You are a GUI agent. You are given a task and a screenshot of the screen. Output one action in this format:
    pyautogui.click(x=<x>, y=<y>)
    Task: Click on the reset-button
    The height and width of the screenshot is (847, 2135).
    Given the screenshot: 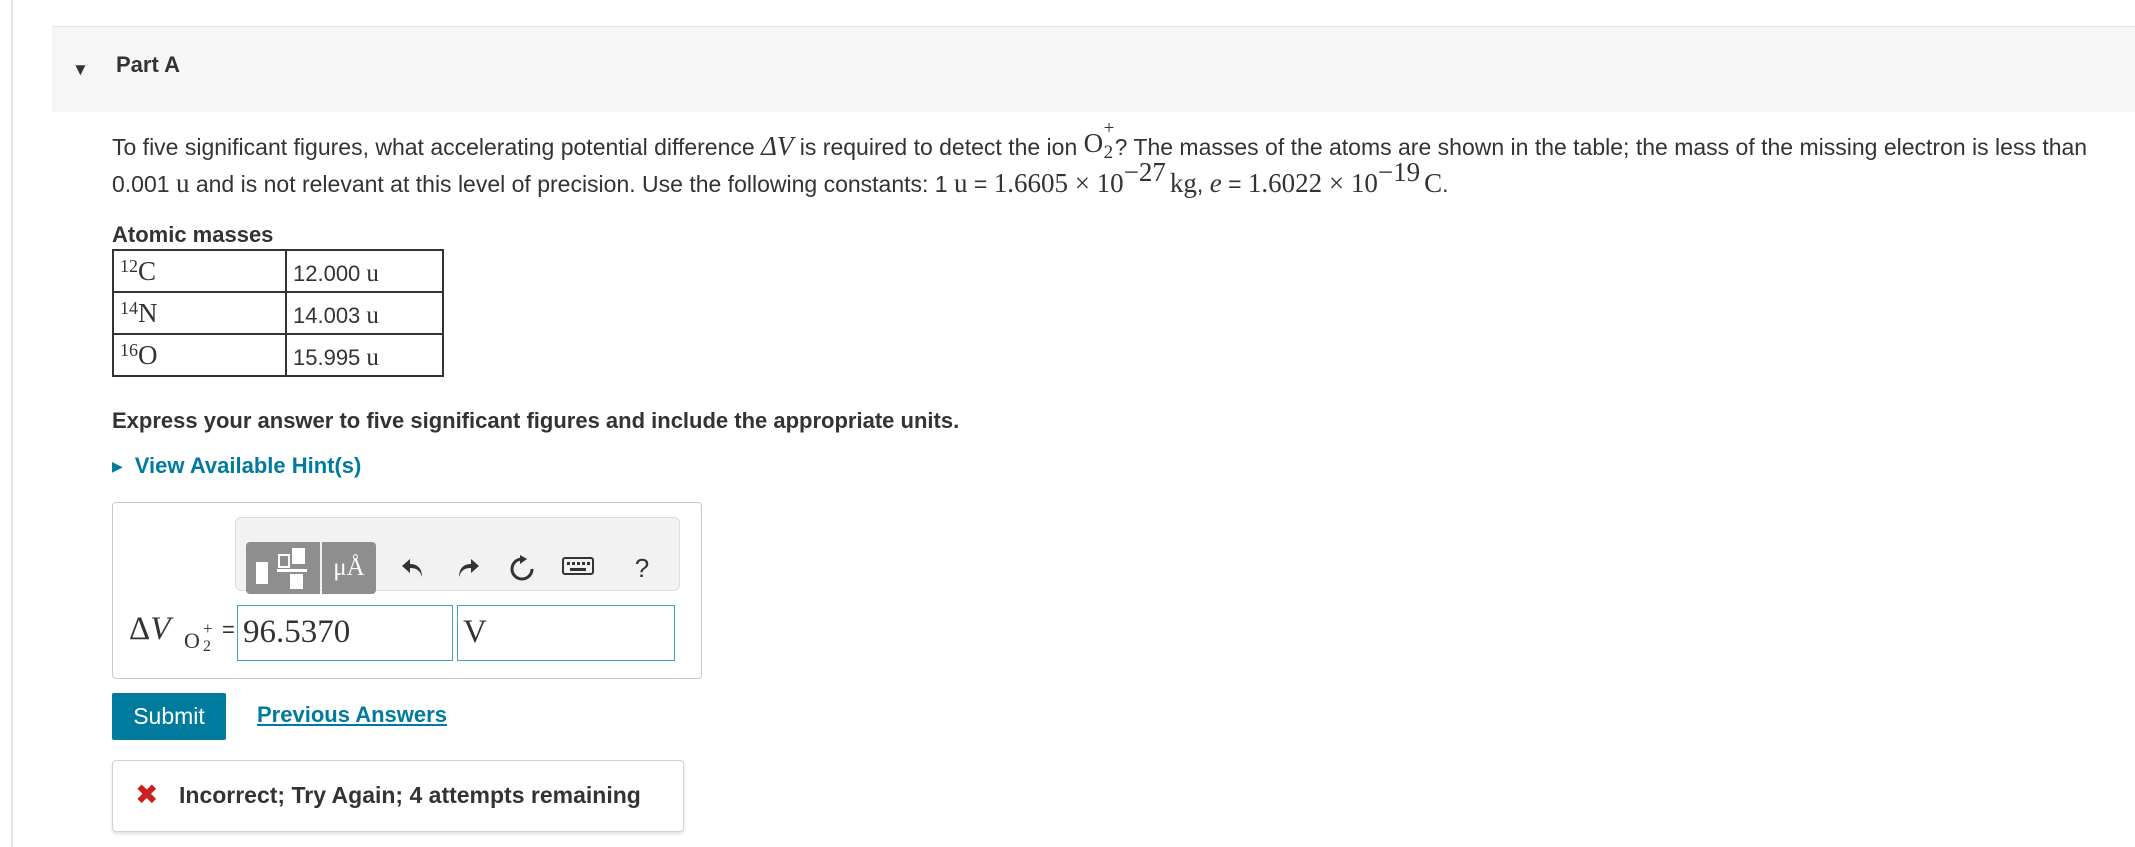 What is the action you would take?
    pyautogui.click(x=522, y=568)
    